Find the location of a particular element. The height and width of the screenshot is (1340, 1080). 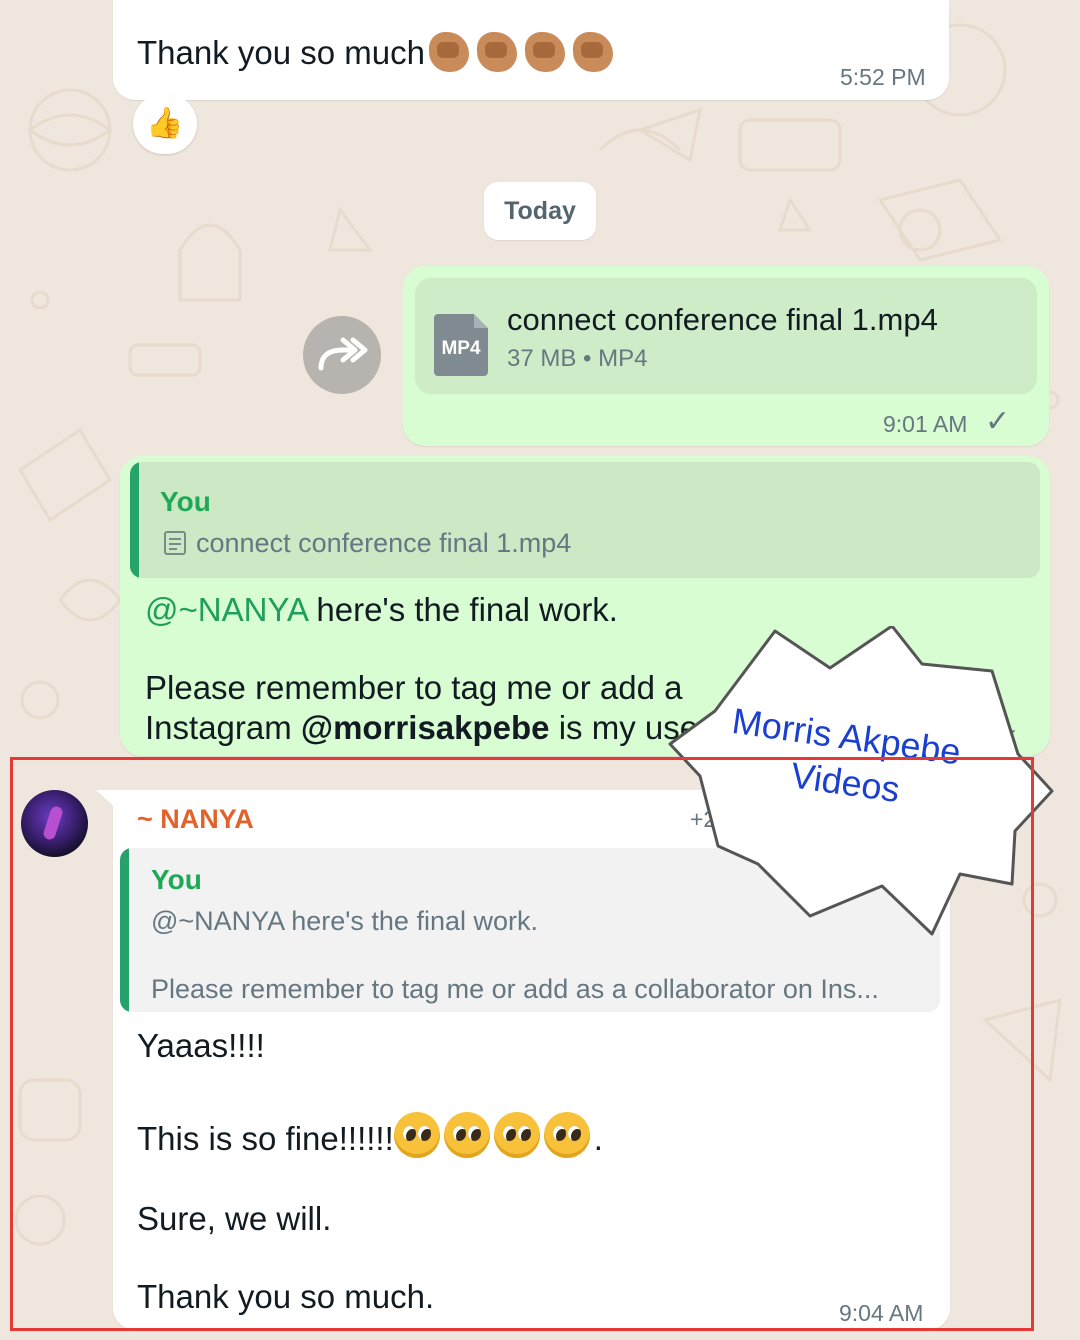

instagram-handle: @morrisakpebe is located at coordinates (425, 727).